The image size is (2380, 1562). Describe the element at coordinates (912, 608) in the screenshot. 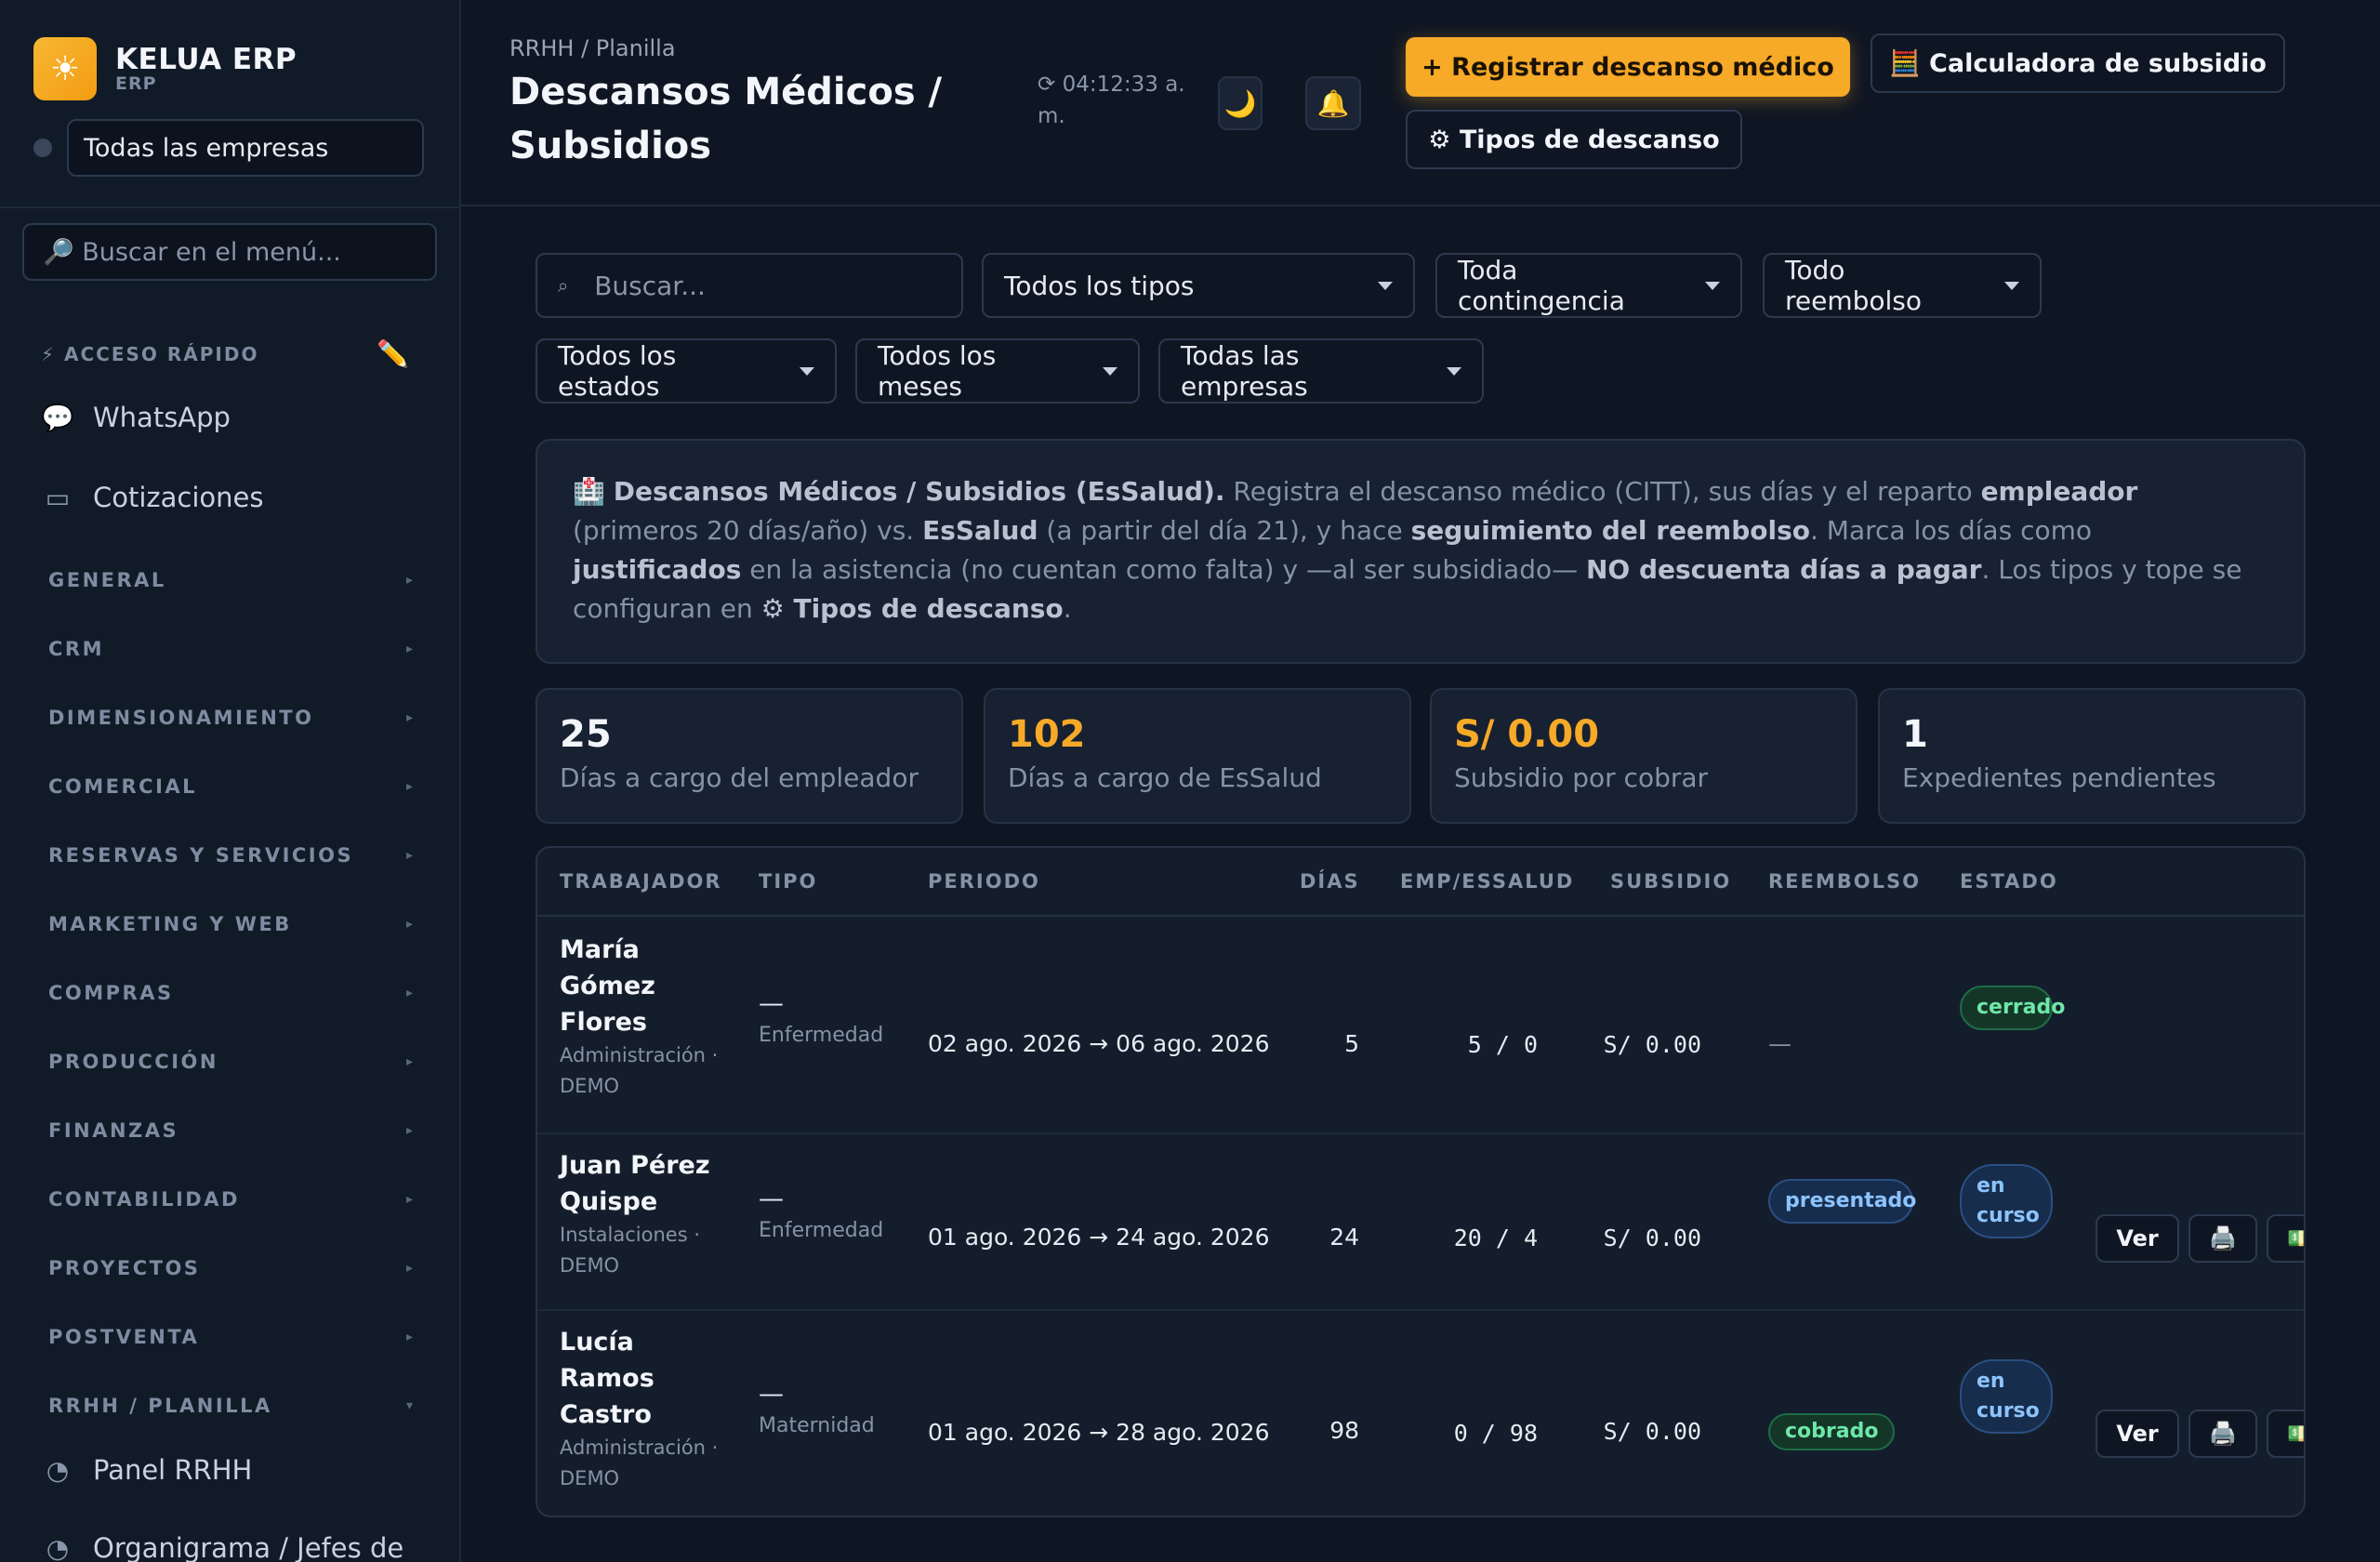

I see `rest-types-link: ⚙ Tipos de descanso` at that location.